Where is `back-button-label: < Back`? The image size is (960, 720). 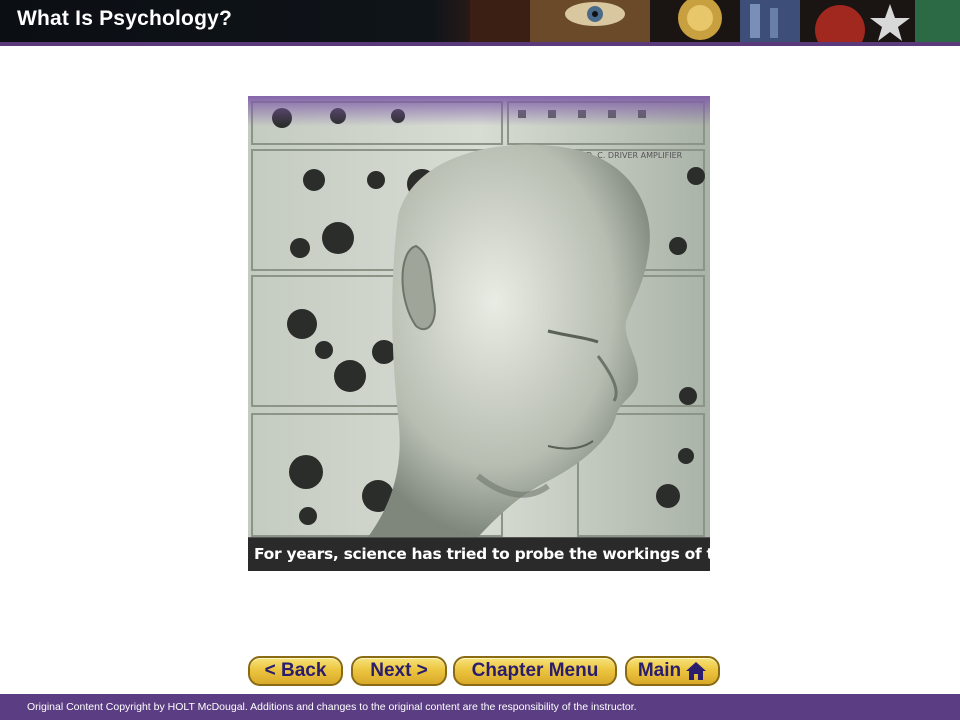
back-button-label: < Back is located at coordinates (295, 670).